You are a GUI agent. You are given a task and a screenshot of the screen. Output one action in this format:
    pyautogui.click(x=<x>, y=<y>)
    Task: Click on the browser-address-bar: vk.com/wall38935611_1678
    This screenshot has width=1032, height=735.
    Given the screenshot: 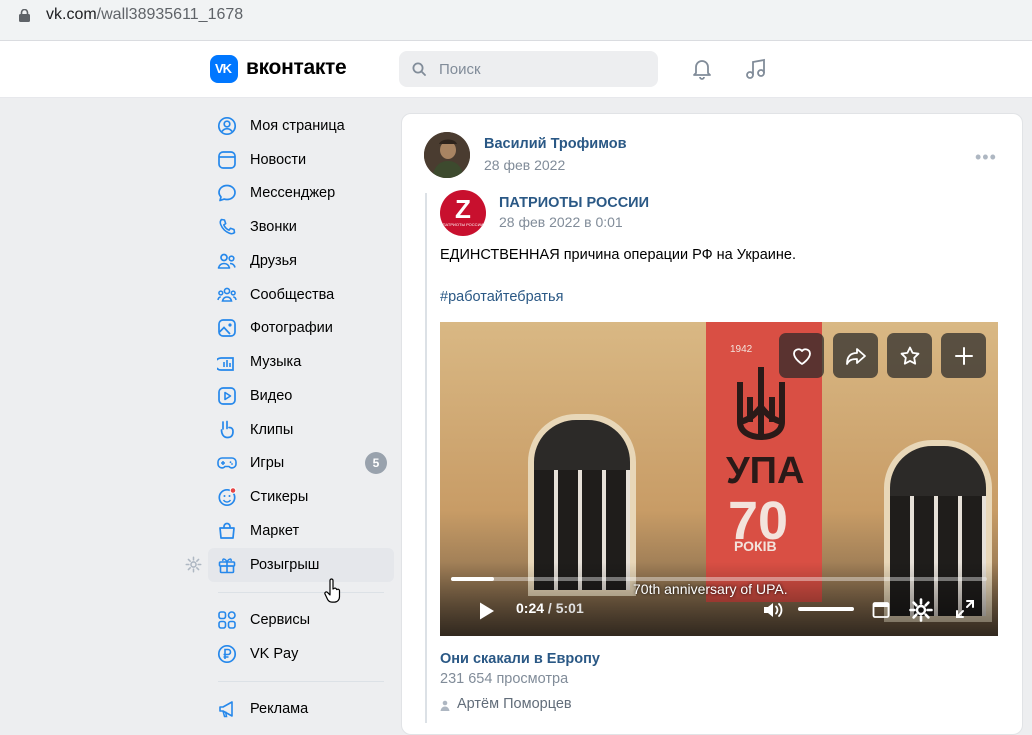 What is the action you would take?
    pyautogui.click(x=516, y=20)
    